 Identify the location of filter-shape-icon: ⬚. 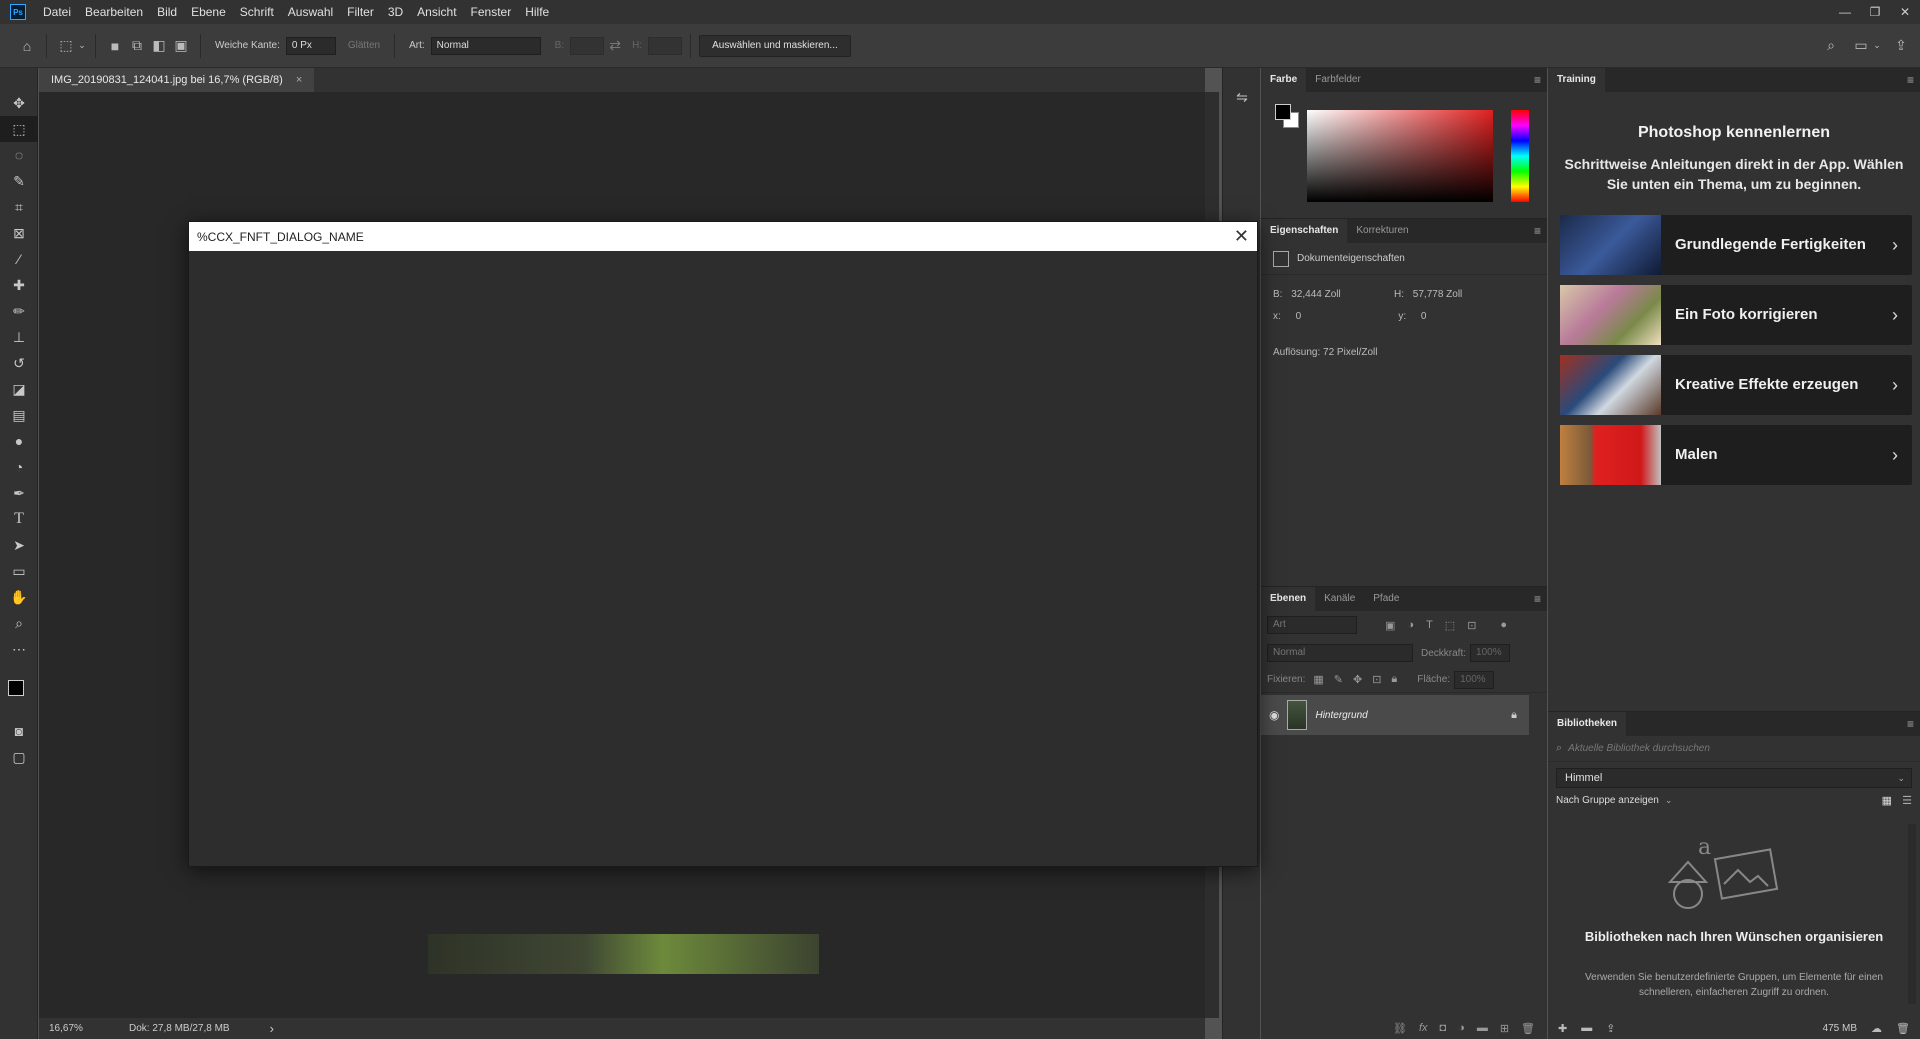
(1450, 625).